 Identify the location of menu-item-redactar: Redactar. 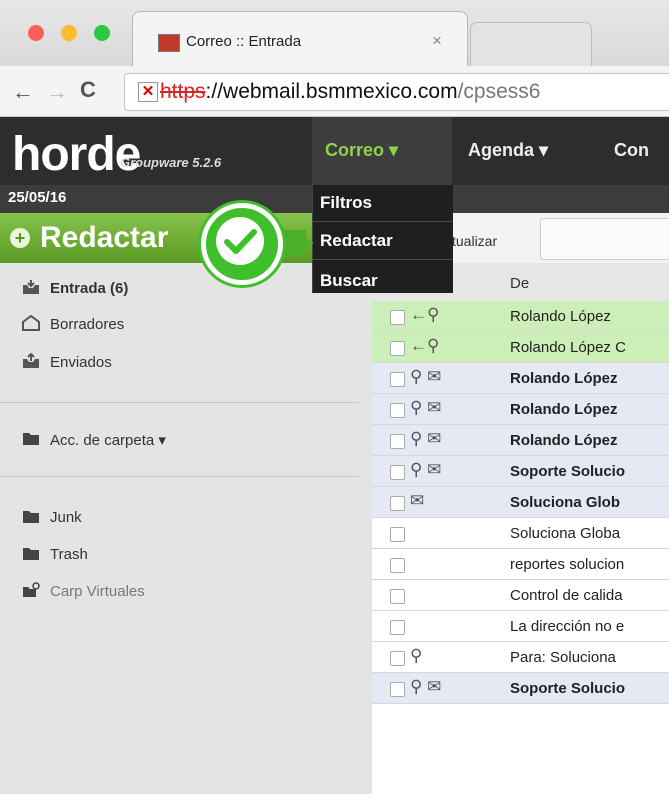
(356, 241).